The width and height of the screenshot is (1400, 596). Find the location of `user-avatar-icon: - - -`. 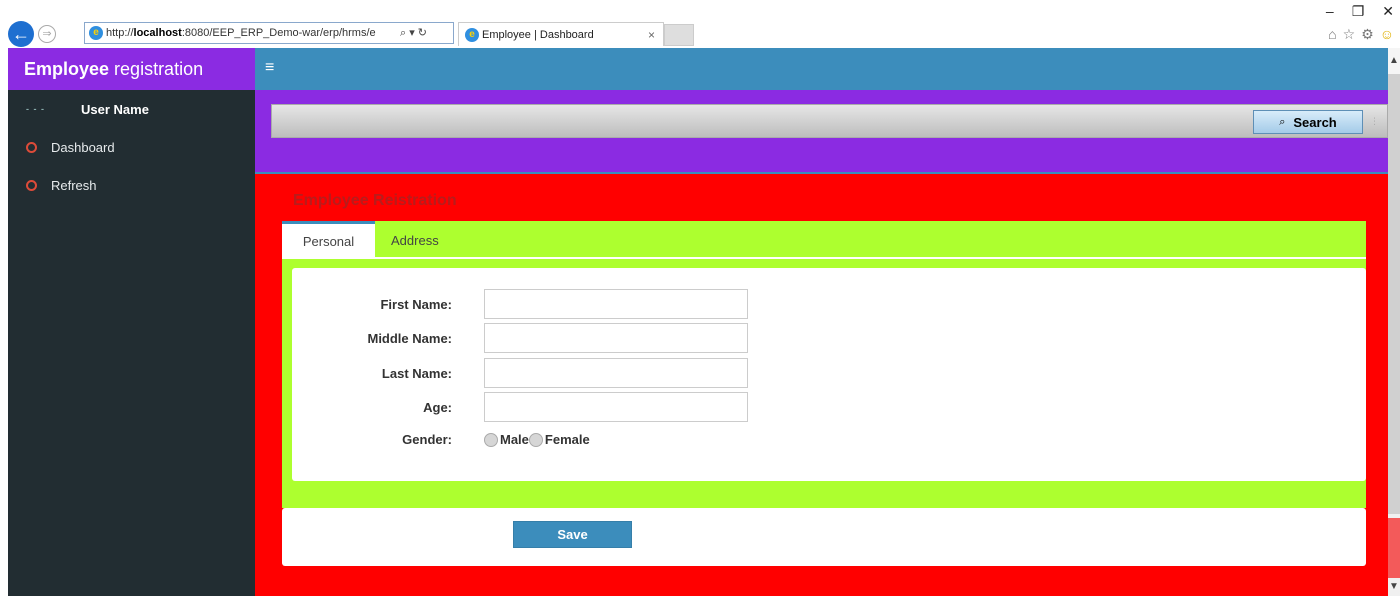

user-avatar-icon: - - - is located at coordinates (35, 109).